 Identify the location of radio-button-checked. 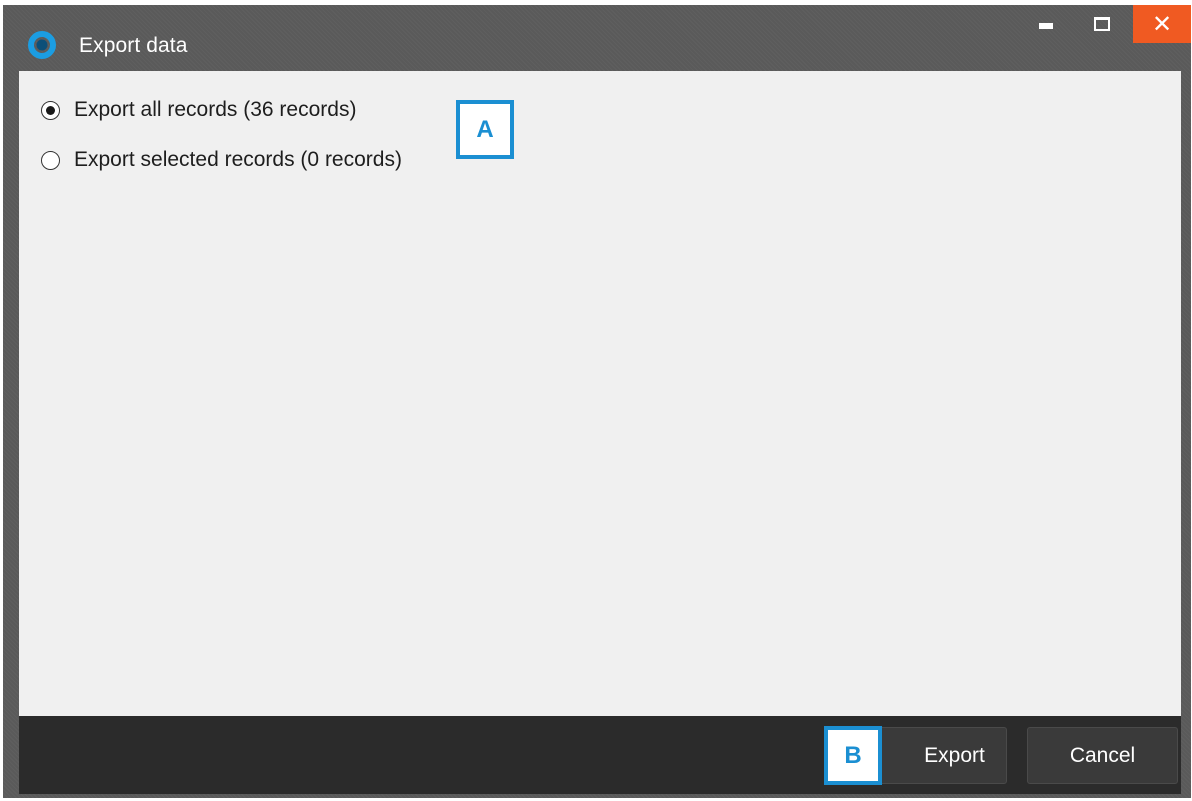
(50, 110).